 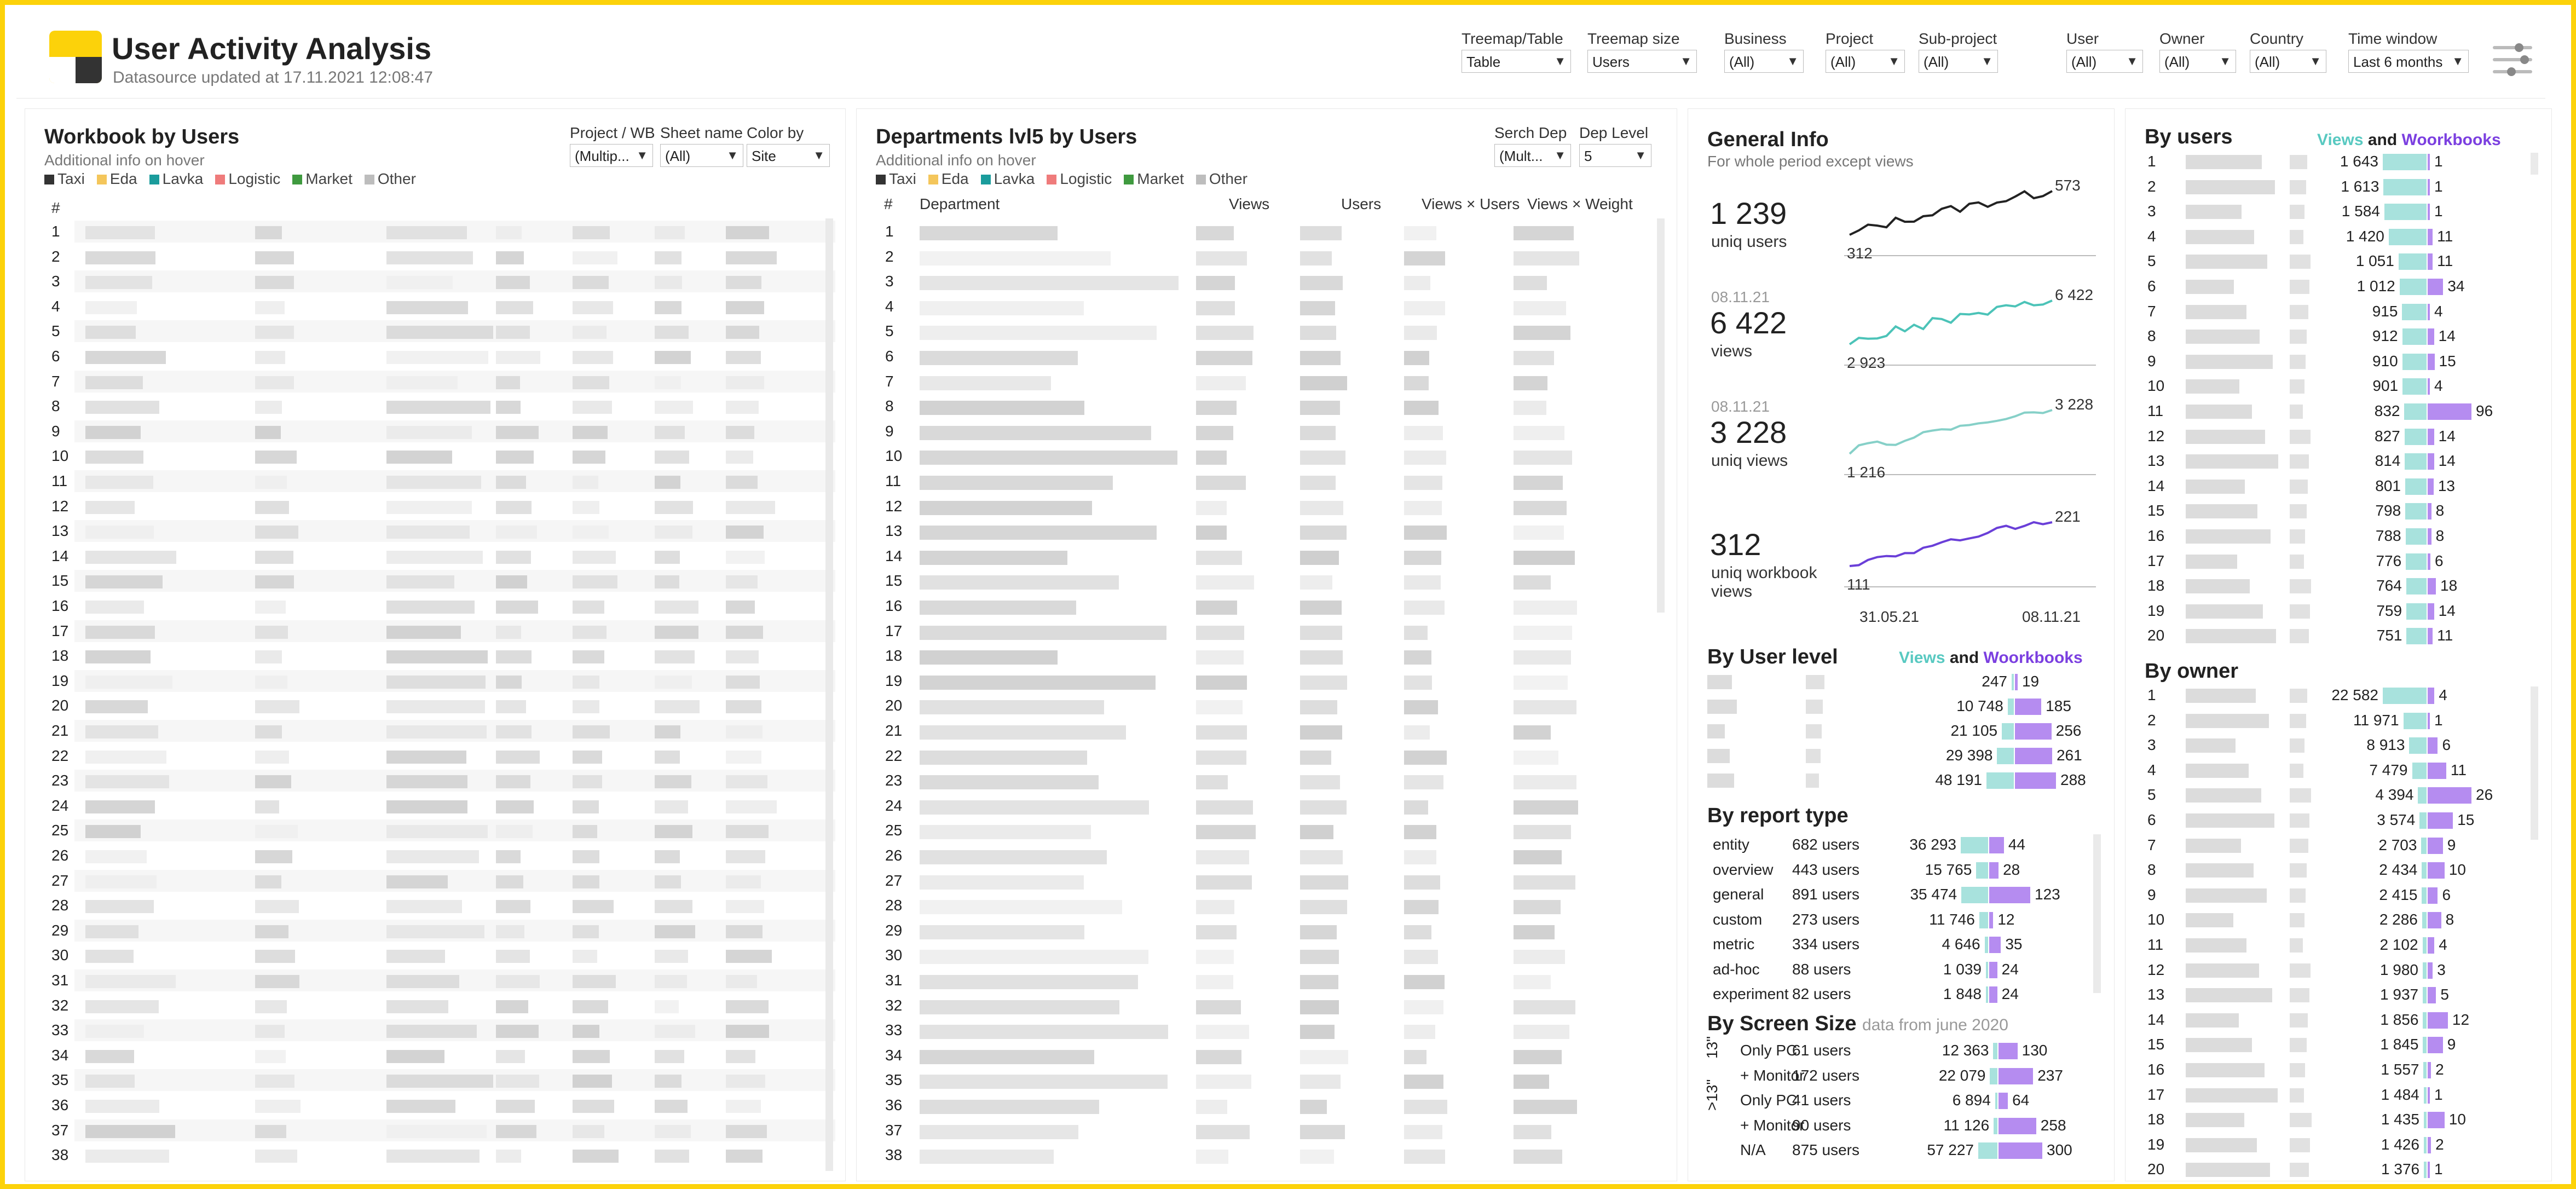 I want to click on control-project-wb-dropdown: (Multip... ▼, so click(x=611, y=155).